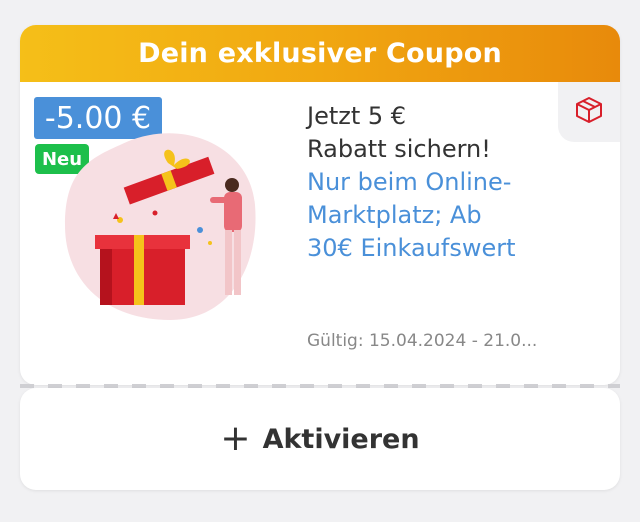 The height and width of the screenshot is (522, 640). What do you see at coordinates (165, 225) in the screenshot?
I see `gift-illustration` at bounding box center [165, 225].